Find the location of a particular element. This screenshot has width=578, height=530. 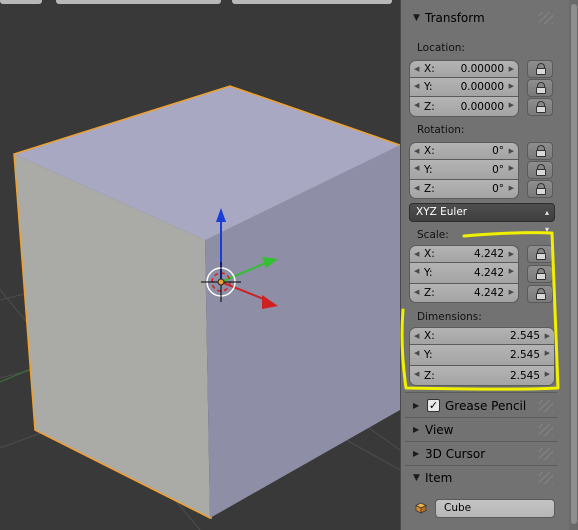

lock-location-z-toggle is located at coordinates (540, 107).